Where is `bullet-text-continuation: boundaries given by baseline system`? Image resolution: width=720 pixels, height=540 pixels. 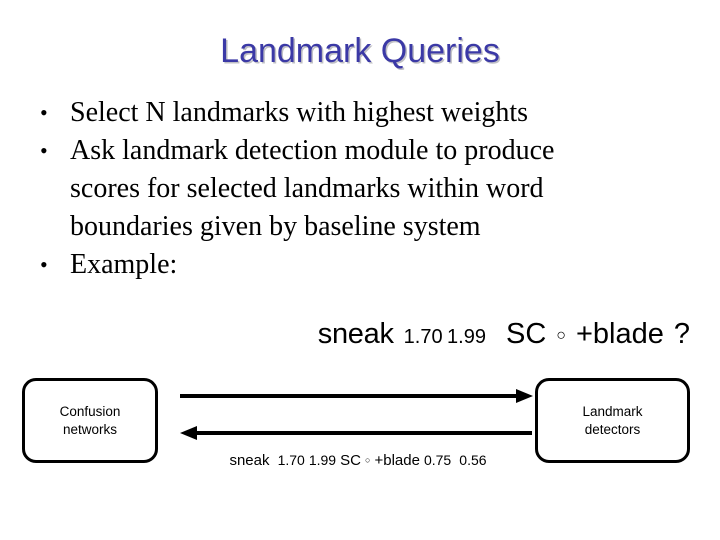
bullet-text-continuation: boundaries given by baseline system is located at coordinates (275, 226).